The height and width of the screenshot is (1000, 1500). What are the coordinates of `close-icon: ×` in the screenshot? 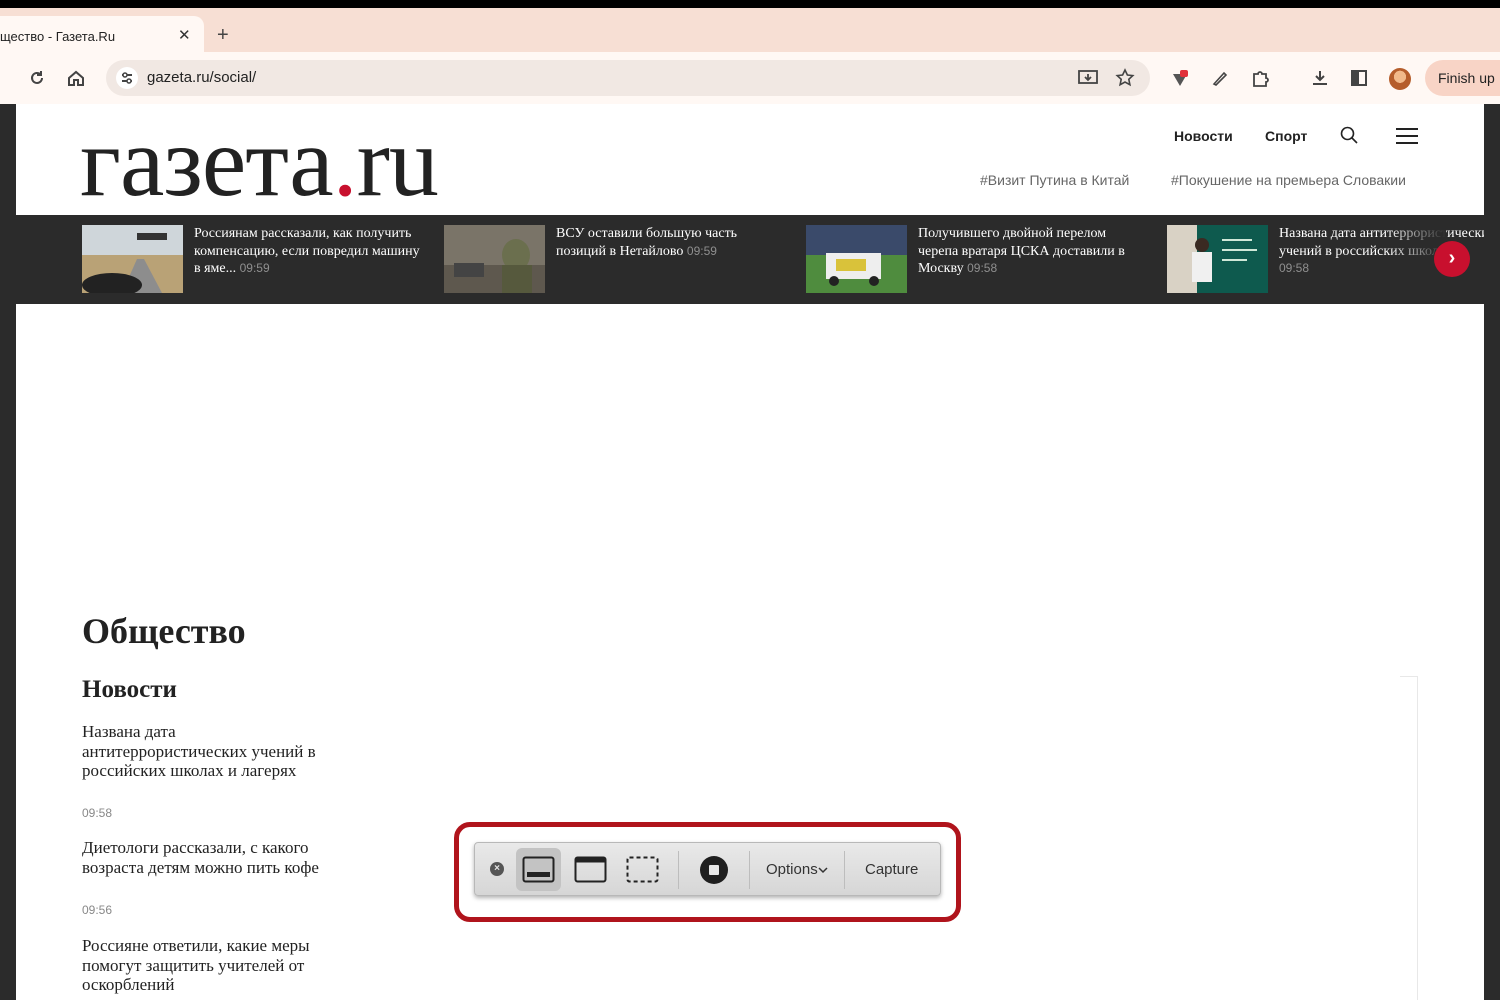 It's located at (497, 869).